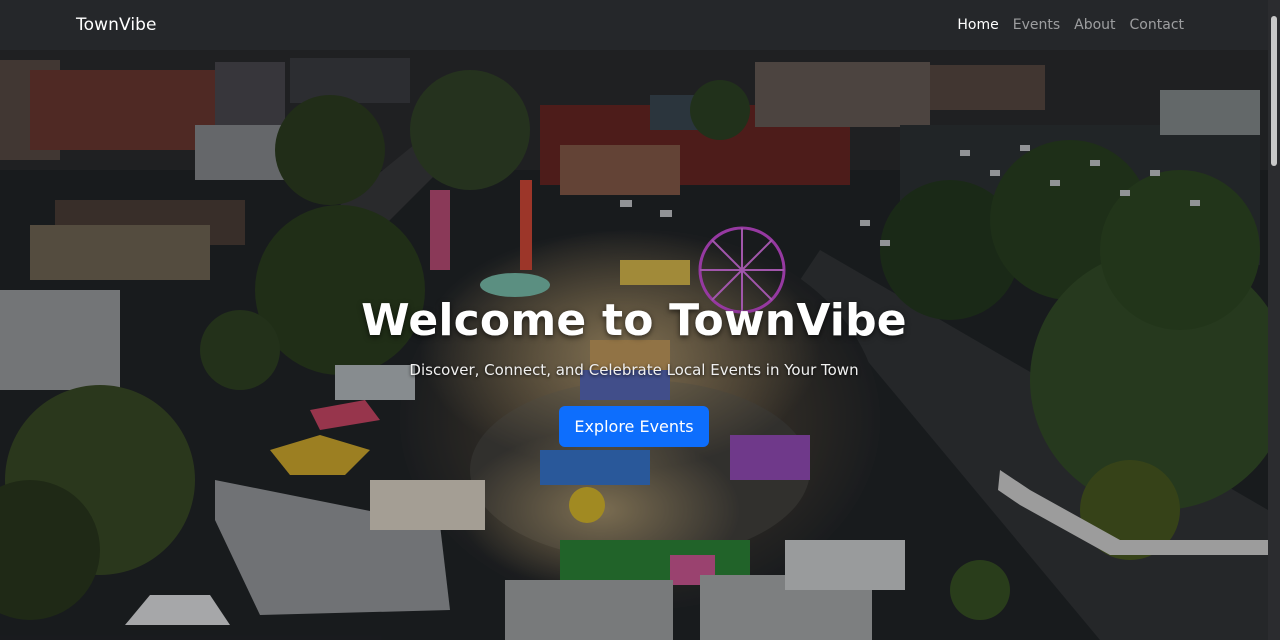 Image resolution: width=1280 pixels, height=640 pixels. Describe the element at coordinates (1157, 25) in the screenshot. I see `nav-link-contact: Contact` at that location.